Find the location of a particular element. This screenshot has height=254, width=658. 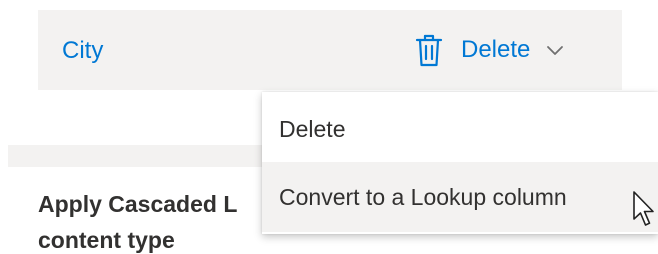

trash-icon is located at coordinates (429, 50).